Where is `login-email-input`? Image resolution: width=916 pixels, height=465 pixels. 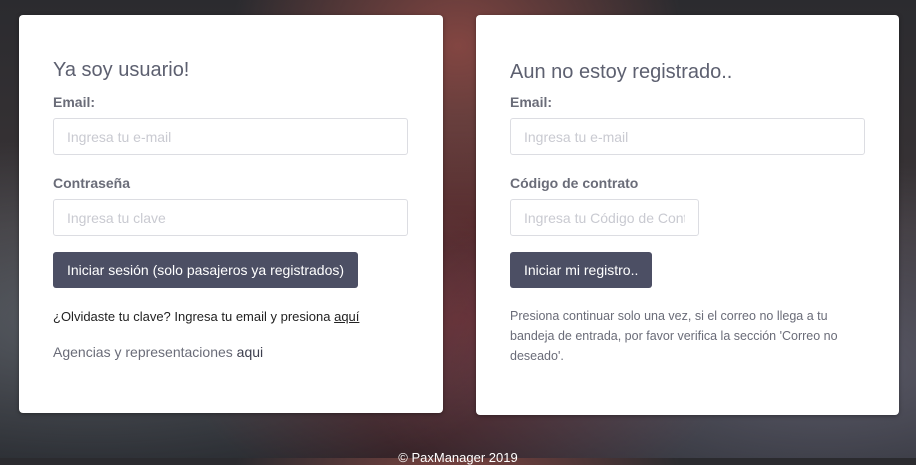
login-email-input is located at coordinates (230, 136).